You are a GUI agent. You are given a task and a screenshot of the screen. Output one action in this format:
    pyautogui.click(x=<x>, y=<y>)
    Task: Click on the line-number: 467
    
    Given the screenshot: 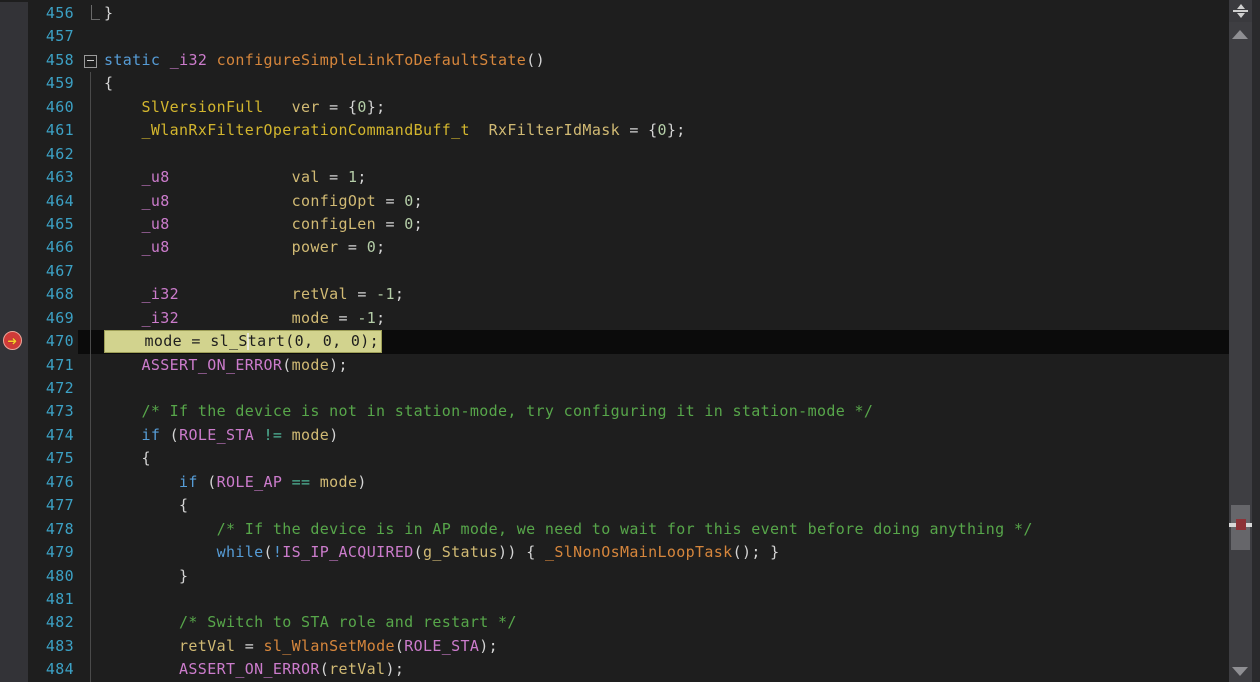 What is the action you would take?
    pyautogui.click(x=53, y=271)
    